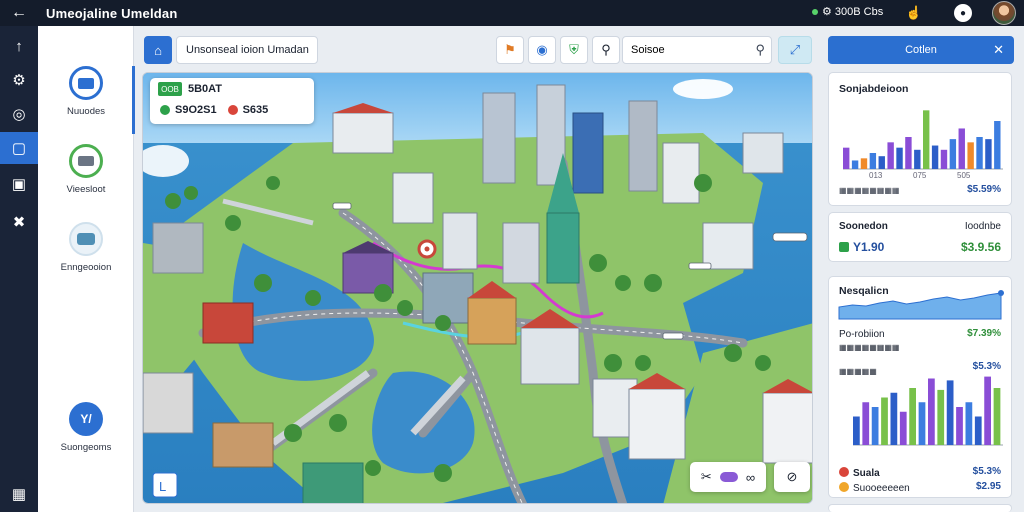 Image resolution: width=1024 pixels, height=512 pixels. Describe the element at coordinates (844, 247) in the screenshot. I see `green-square-icon` at that location.